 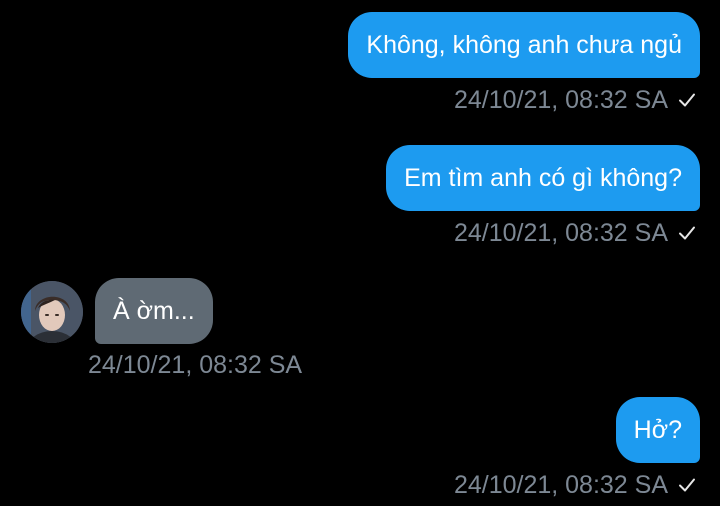 I want to click on user-avatar-icon, so click(x=52, y=312).